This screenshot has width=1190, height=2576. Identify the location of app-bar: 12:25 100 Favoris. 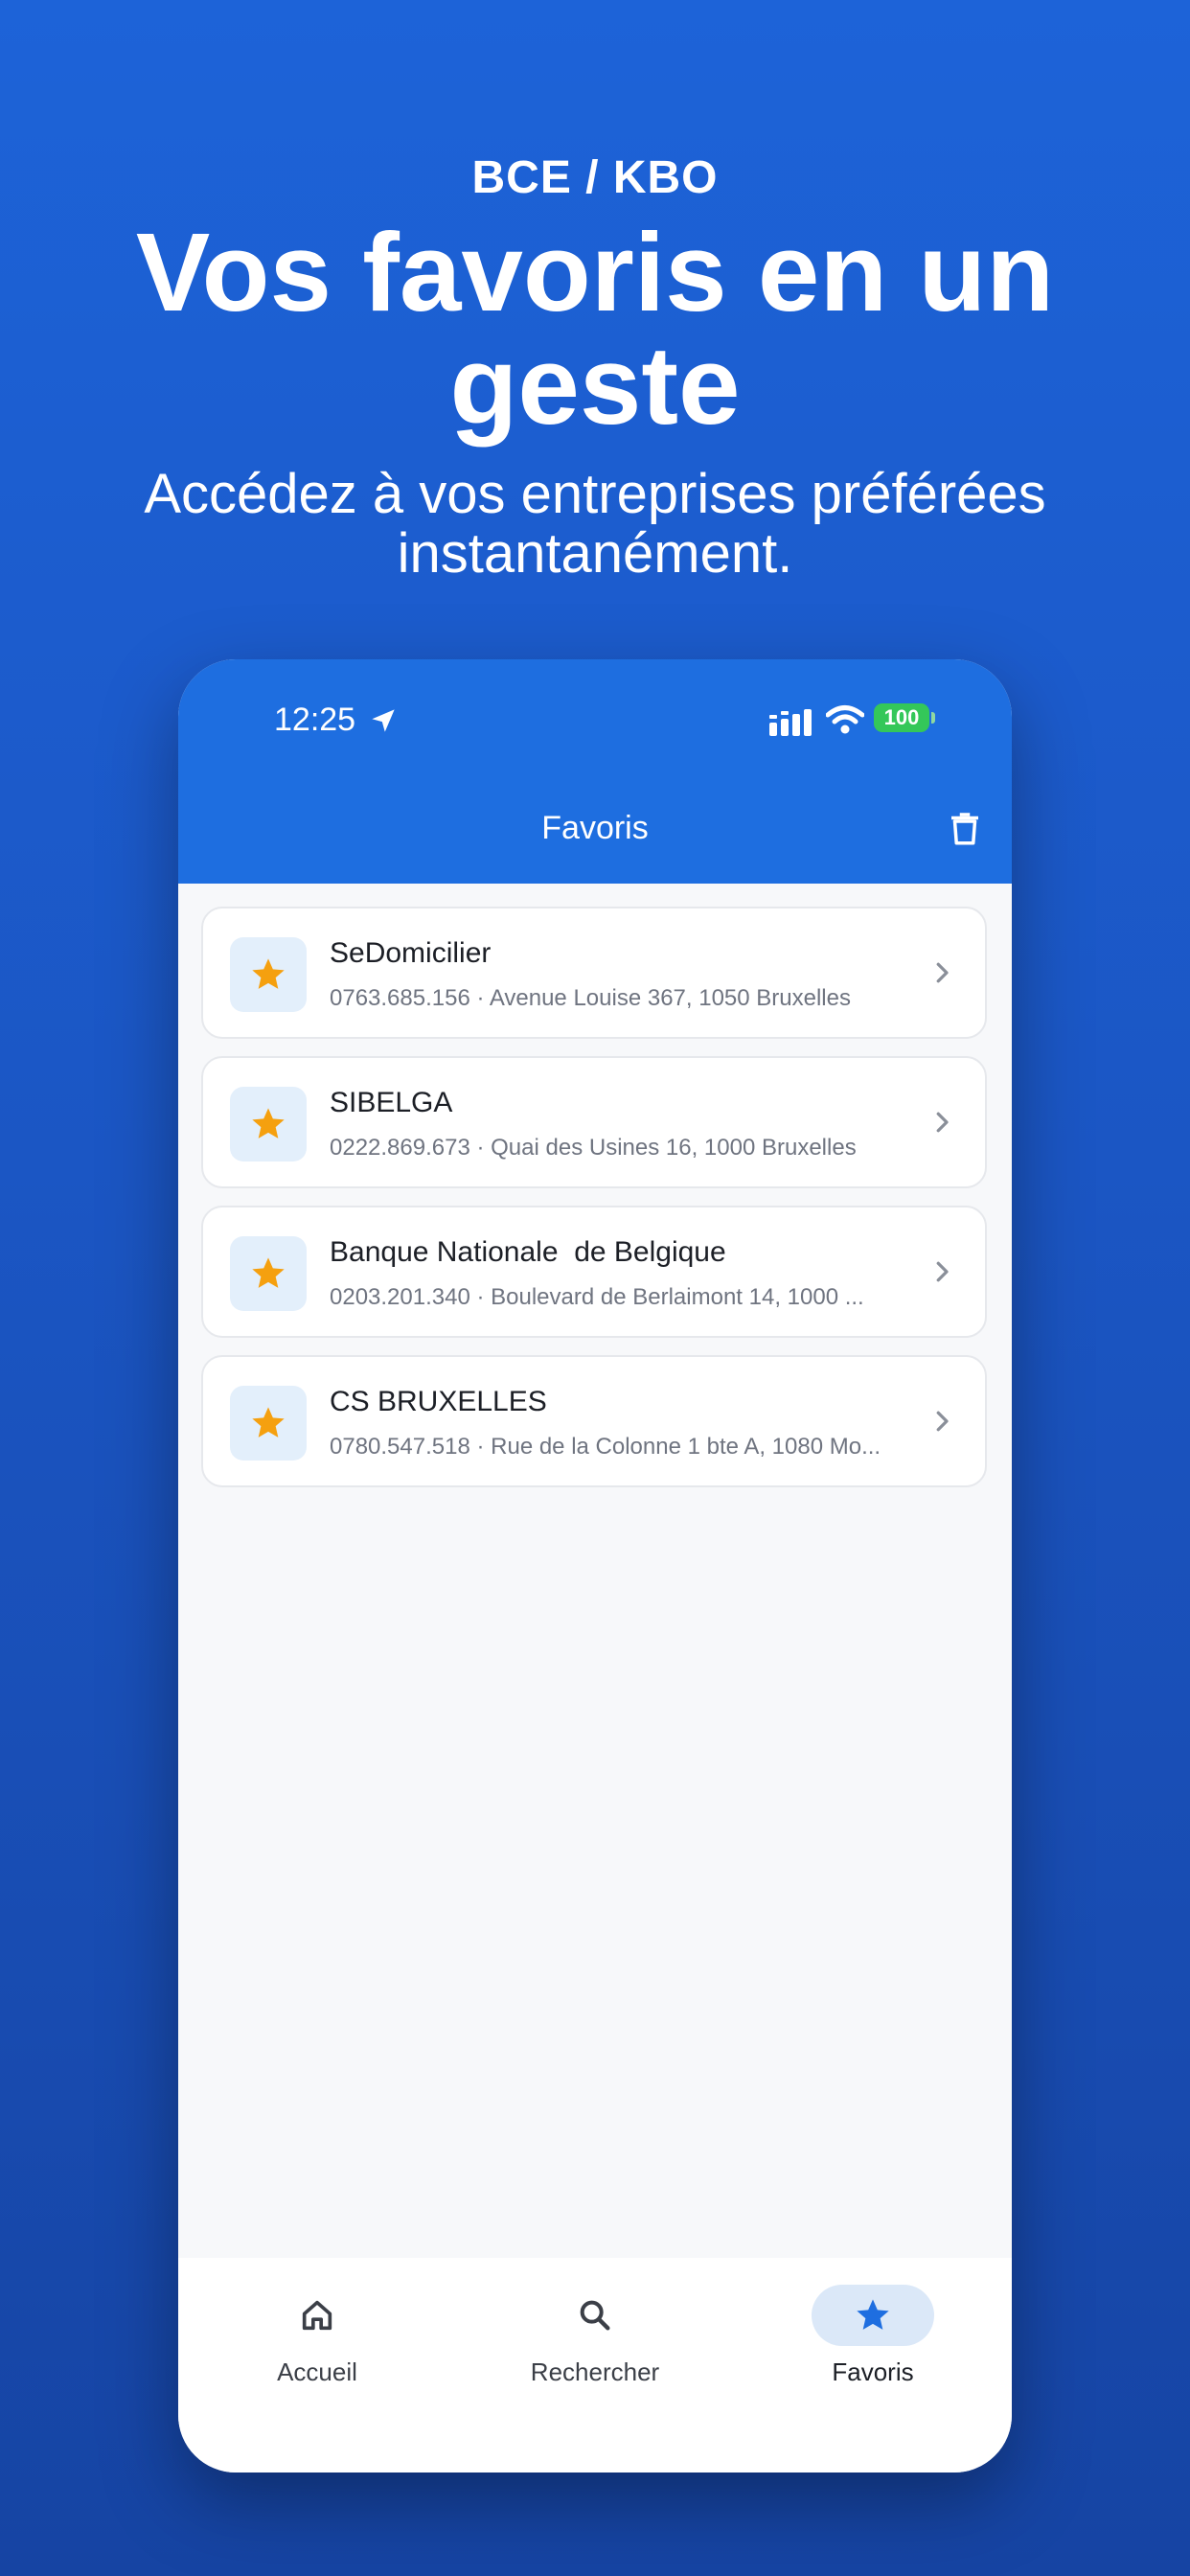
(595, 771).